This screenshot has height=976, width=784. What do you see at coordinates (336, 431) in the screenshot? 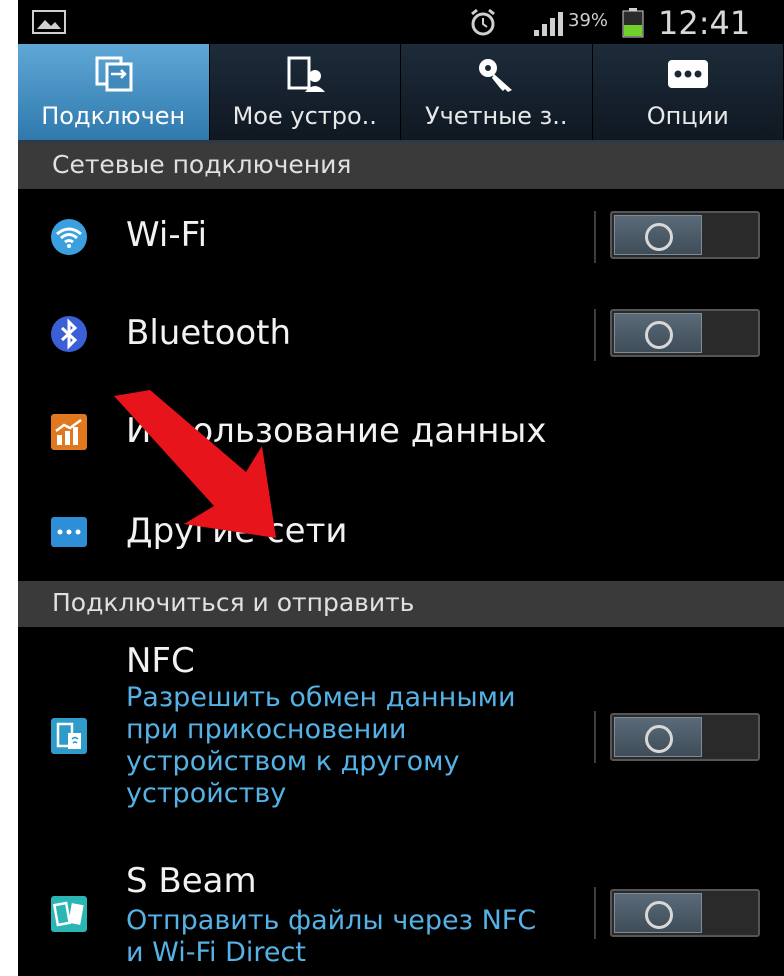
I see `data-usage-label: Использование данных` at bounding box center [336, 431].